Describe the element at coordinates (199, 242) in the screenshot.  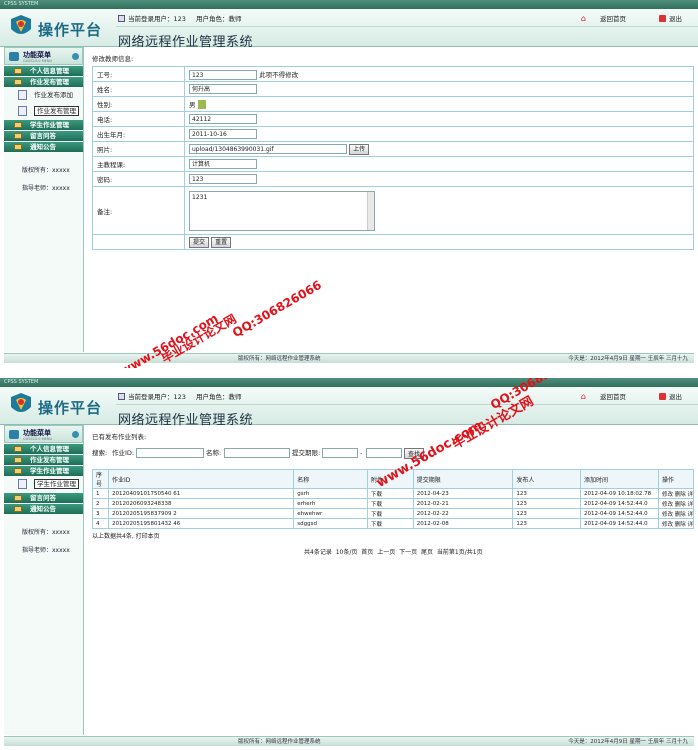
I see `submit-button: 提交` at that location.